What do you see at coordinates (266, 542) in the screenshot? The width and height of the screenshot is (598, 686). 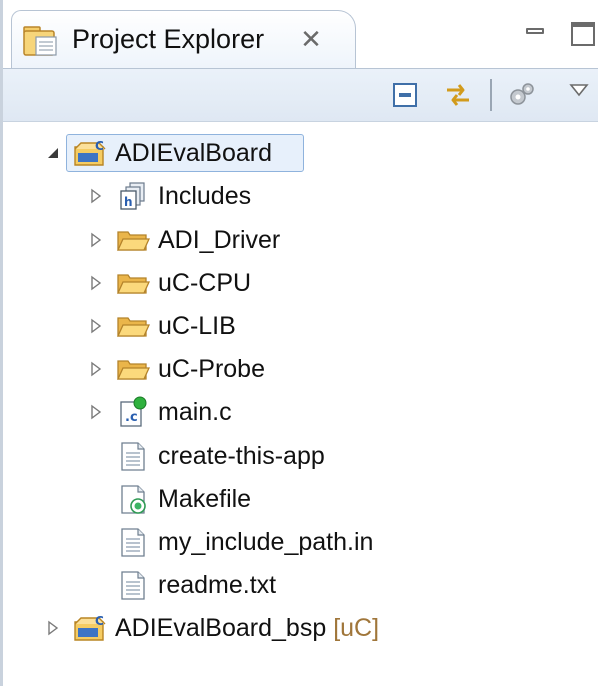 I see `tree-item-label: my_include_path.in` at bounding box center [266, 542].